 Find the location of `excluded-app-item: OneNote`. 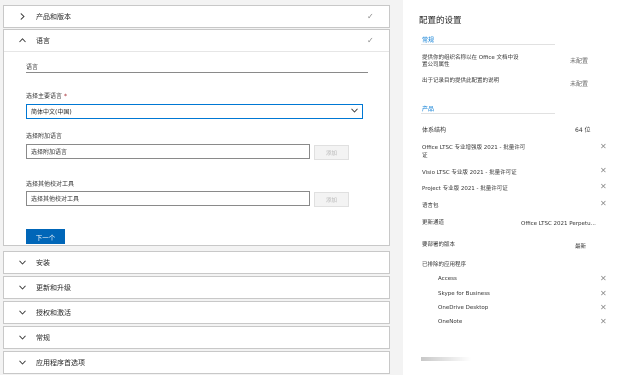

excluded-app-item: OneNote is located at coordinates (450, 322).